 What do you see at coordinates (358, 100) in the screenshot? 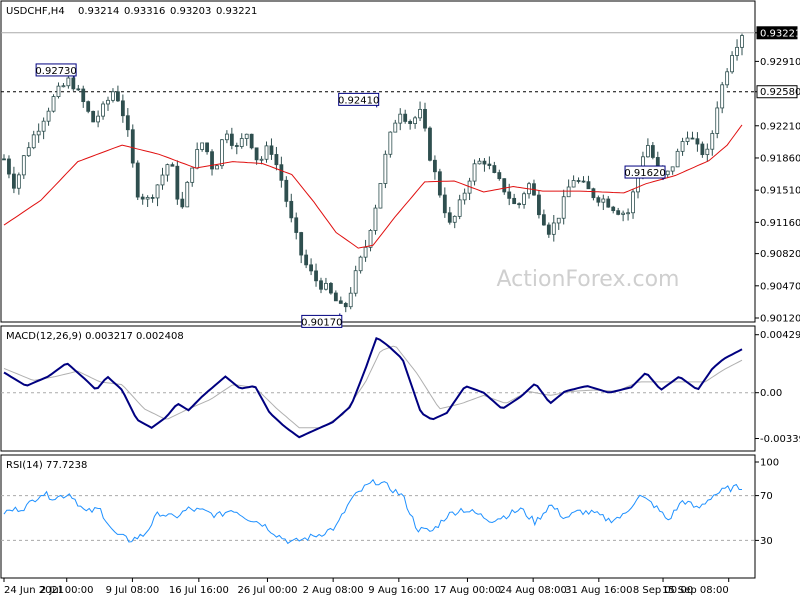
I see `annotation-label: 0.92410` at bounding box center [358, 100].